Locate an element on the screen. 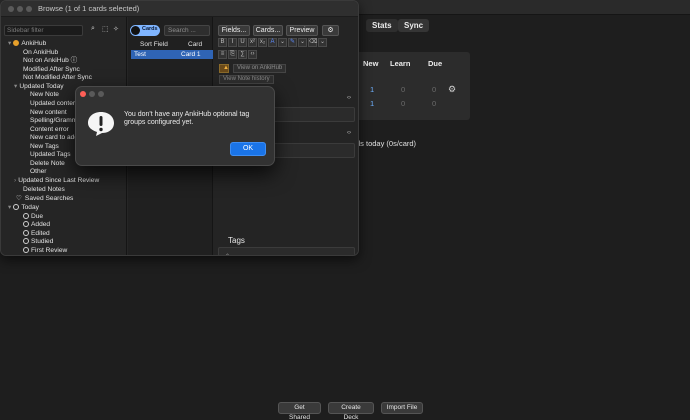 The image size is (690, 420). stats-button: Stats is located at coordinates (382, 25).